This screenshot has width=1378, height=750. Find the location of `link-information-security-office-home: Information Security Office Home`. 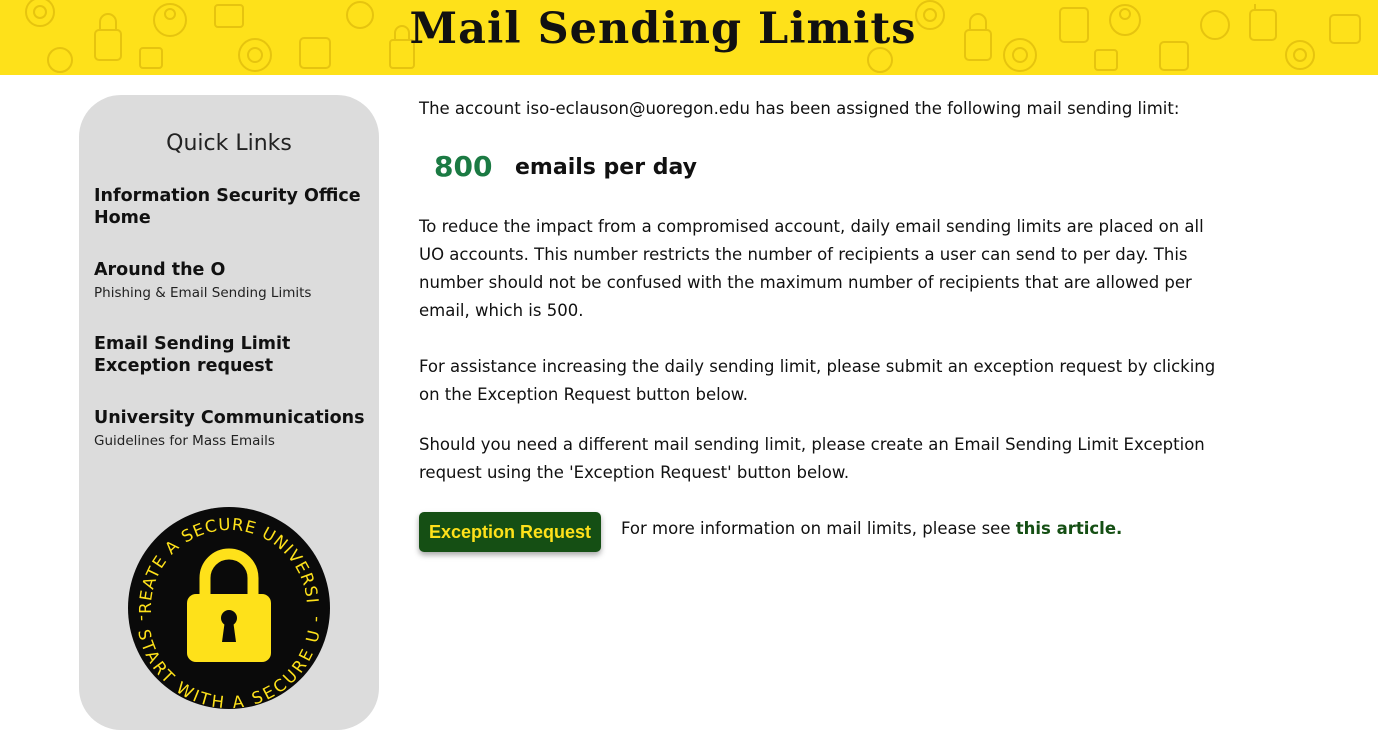

link-information-security-office-home: Information Security Office Home is located at coordinates (231, 207).